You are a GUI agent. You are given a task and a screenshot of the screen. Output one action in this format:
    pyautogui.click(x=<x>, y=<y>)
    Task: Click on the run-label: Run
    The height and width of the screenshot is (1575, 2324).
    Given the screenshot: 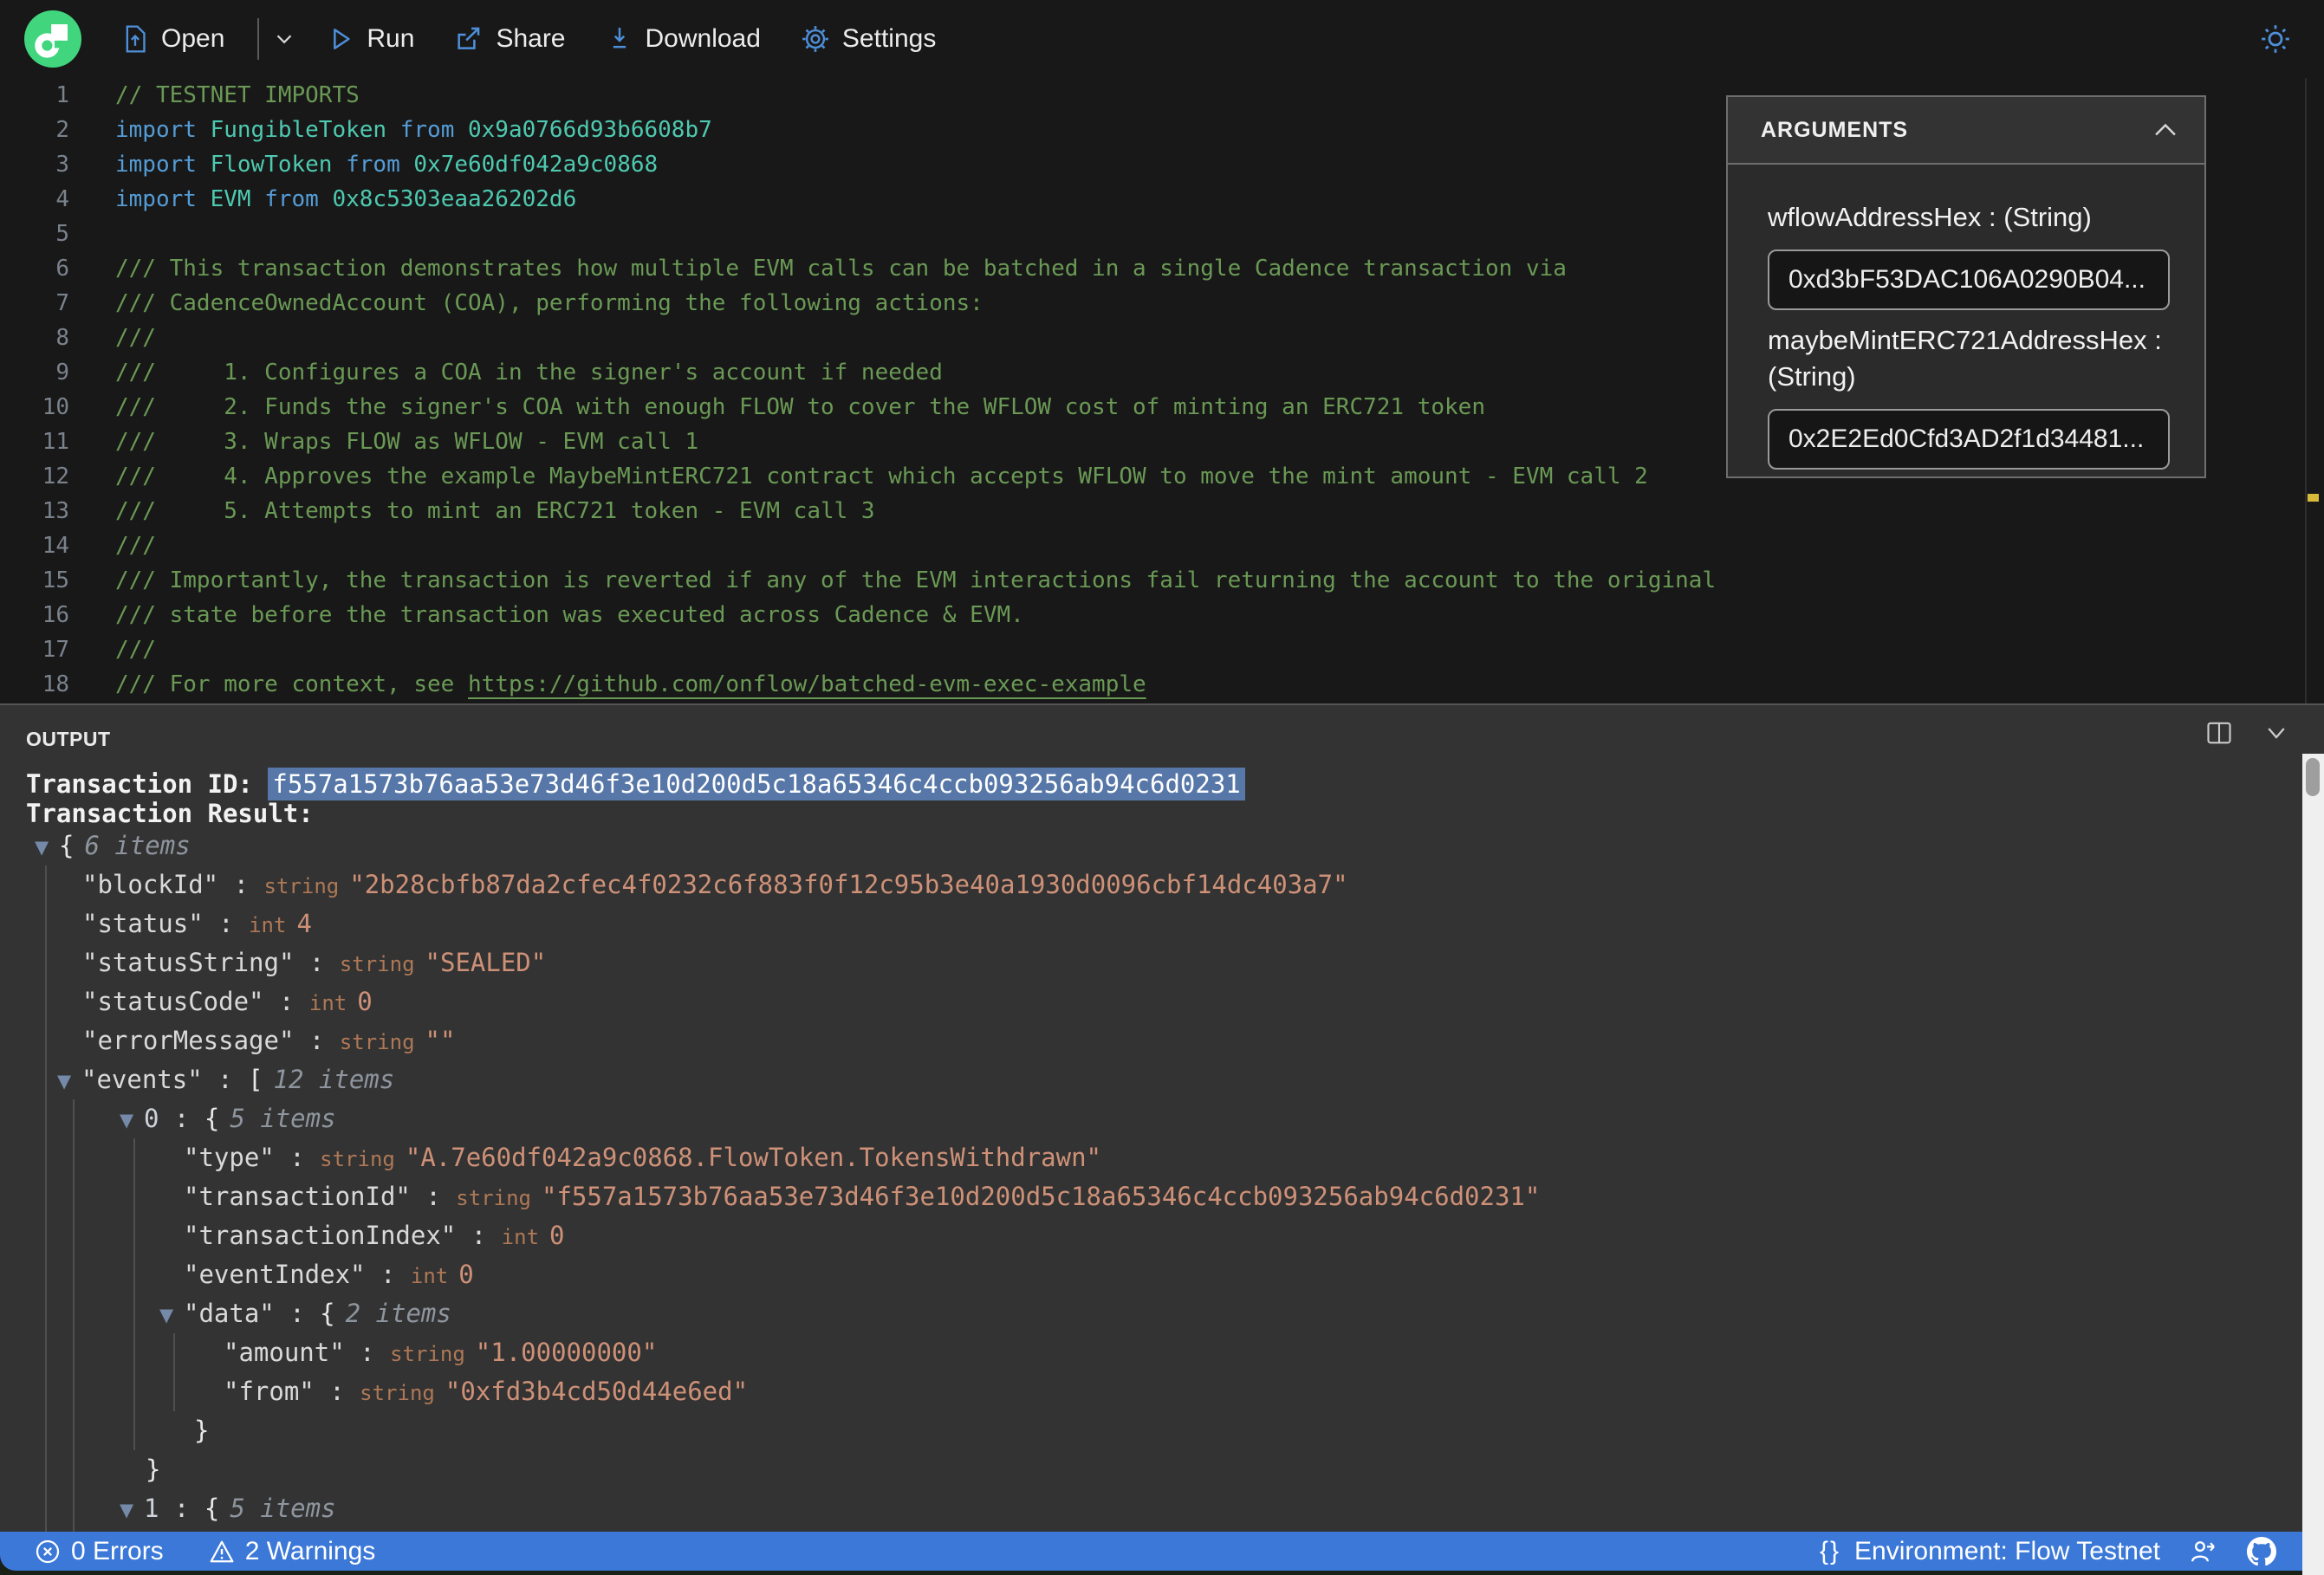 What is the action you would take?
    pyautogui.click(x=391, y=39)
    